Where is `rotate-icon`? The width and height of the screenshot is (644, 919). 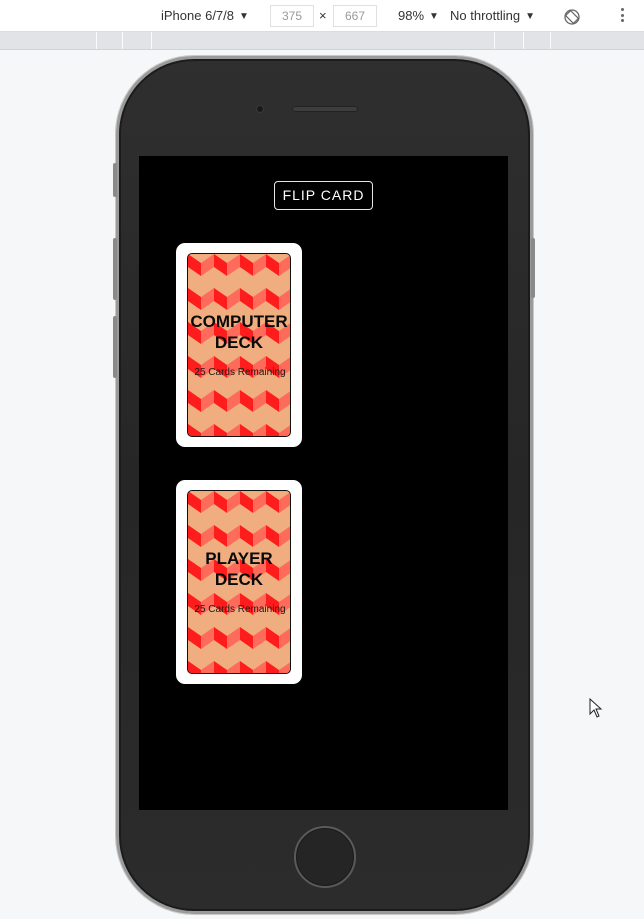
rotate-icon is located at coordinates (572, 16).